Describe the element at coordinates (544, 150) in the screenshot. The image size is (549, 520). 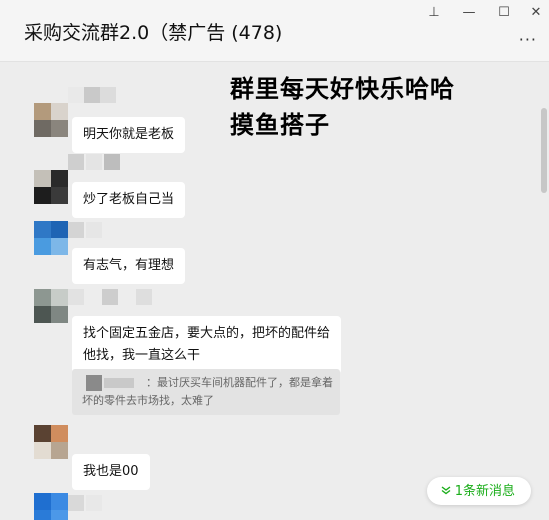
I see `scrollbar-thumb` at that location.